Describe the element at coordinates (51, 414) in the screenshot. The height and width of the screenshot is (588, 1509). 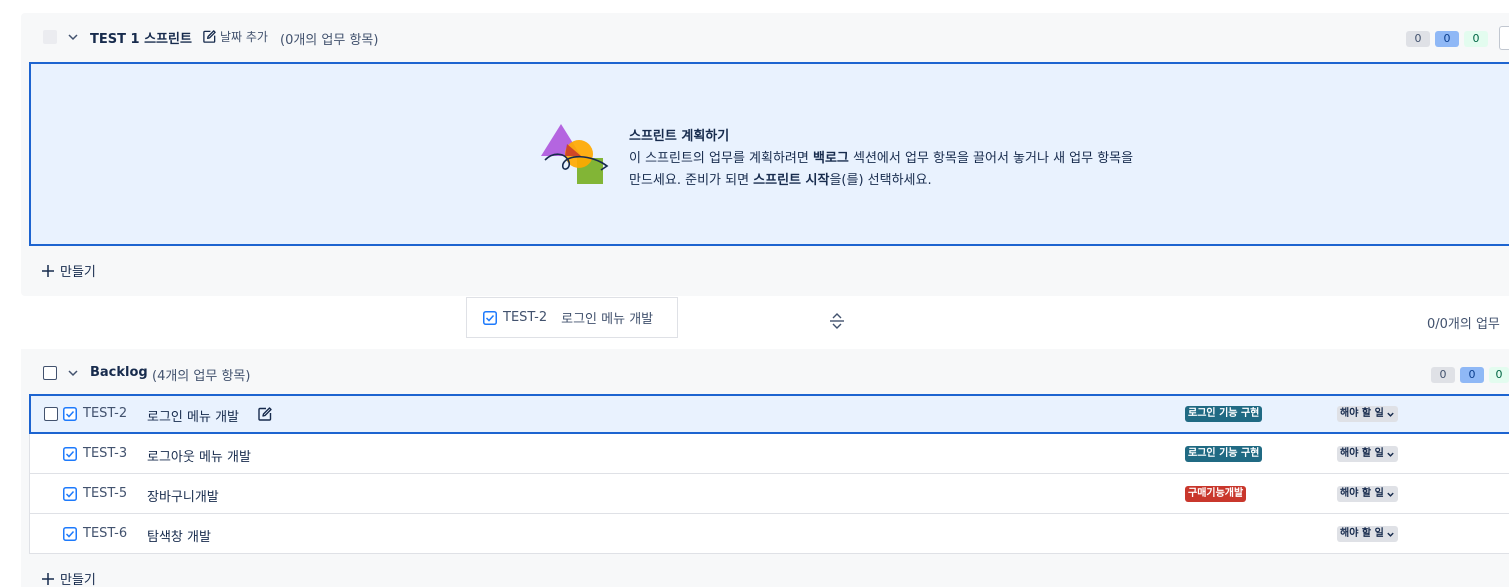
I see `issue-select-checkbox` at that location.